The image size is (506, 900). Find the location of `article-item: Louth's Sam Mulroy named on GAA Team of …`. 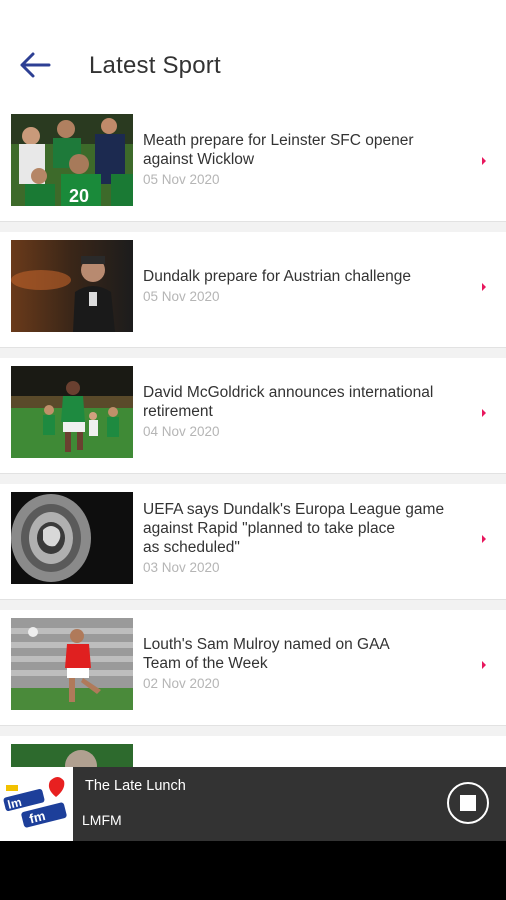

article-item: Louth's Sam Mulroy named on GAA Team of … is located at coordinates (253, 668).